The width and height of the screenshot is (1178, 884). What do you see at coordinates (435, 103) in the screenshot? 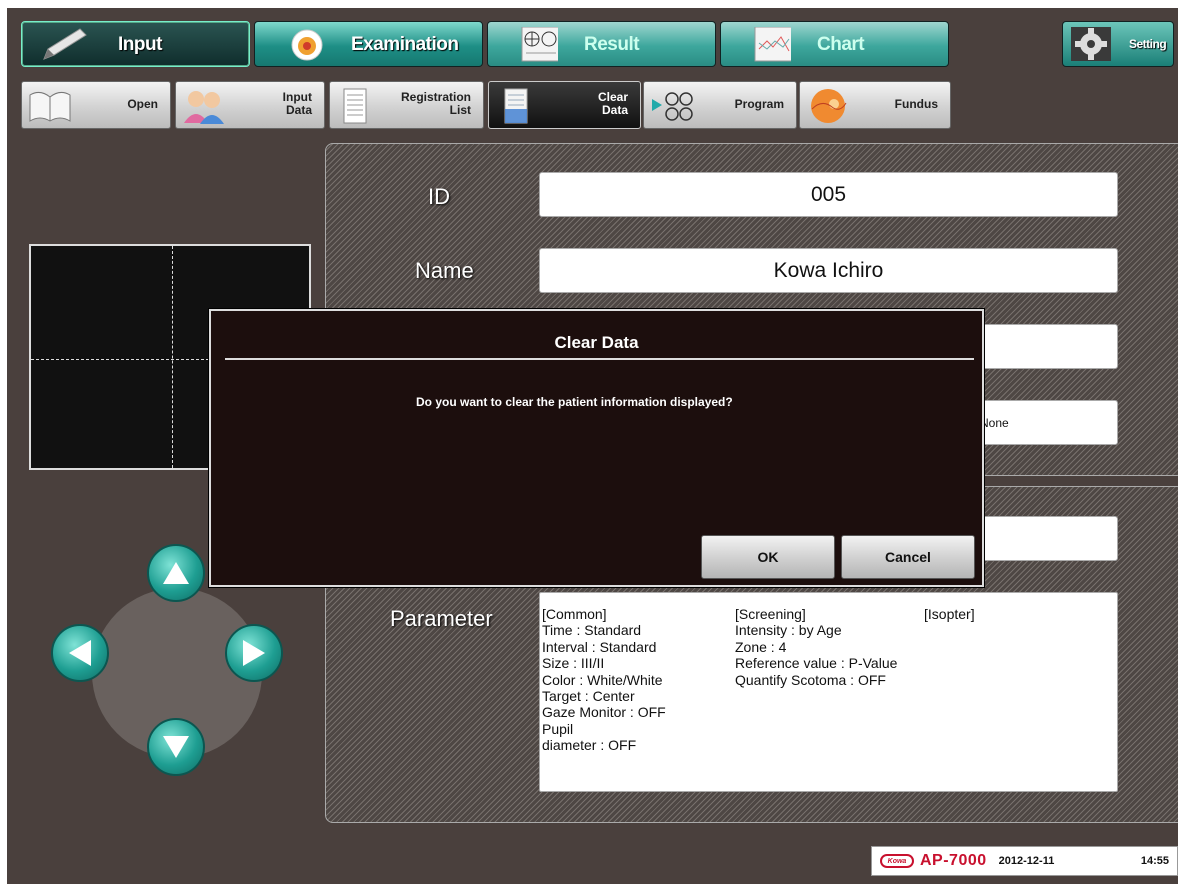
I see `registration-list-button-label: Registration List` at bounding box center [435, 103].